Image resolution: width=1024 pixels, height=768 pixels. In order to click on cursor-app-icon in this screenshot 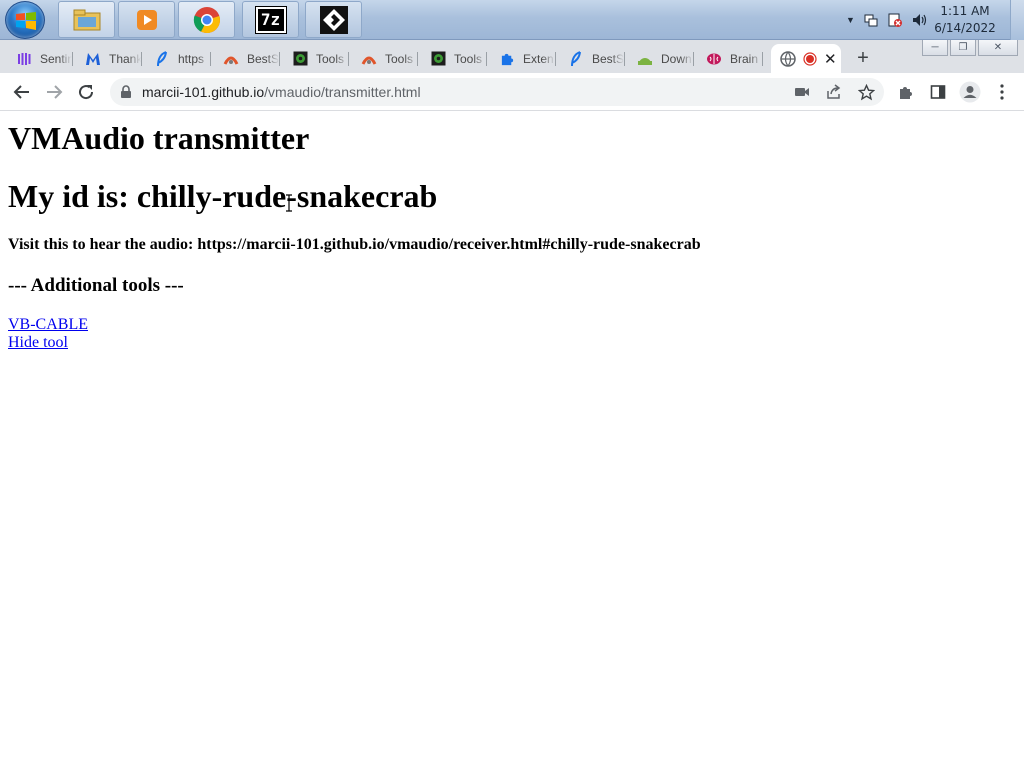, I will do `click(333, 19)`.